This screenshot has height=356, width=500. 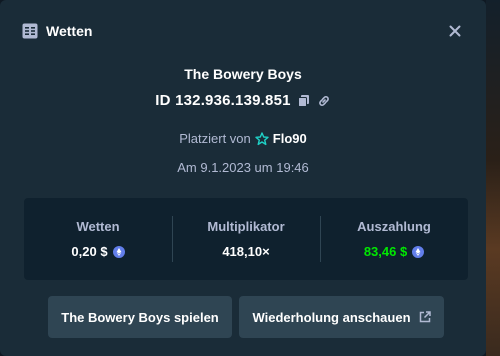 I want to click on bet-id: ID 132.936.139.851, so click(x=223, y=100).